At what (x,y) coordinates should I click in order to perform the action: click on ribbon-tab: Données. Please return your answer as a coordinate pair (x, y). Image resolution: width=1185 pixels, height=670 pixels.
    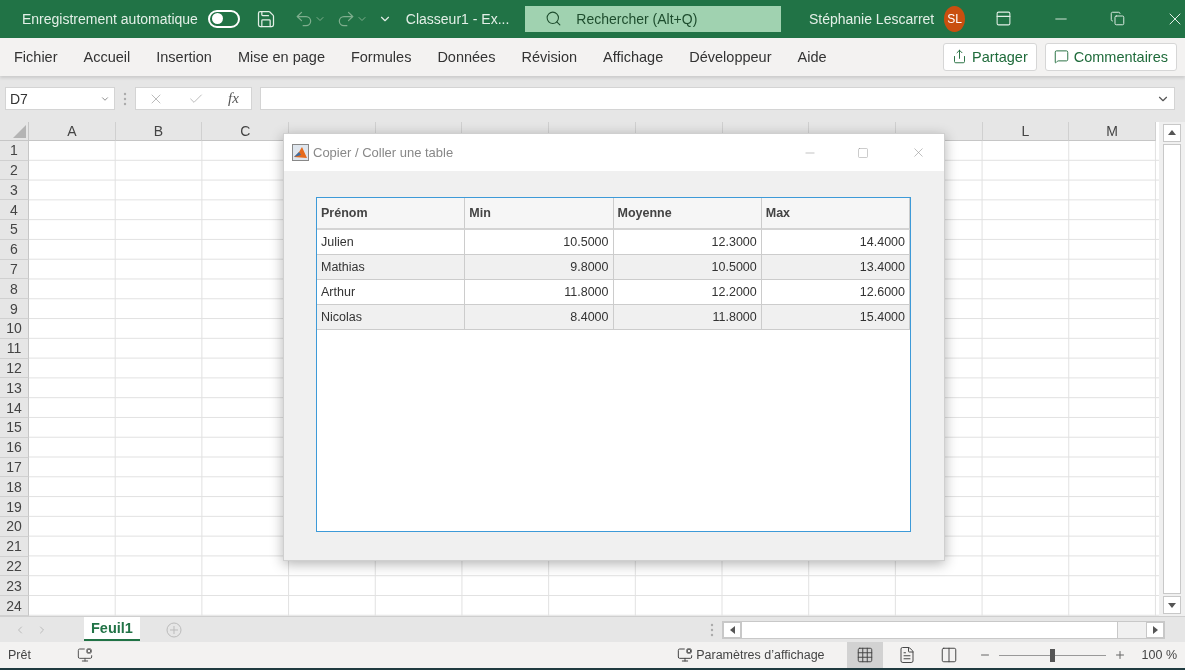
    Looking at the image, I should click on (466, 56).